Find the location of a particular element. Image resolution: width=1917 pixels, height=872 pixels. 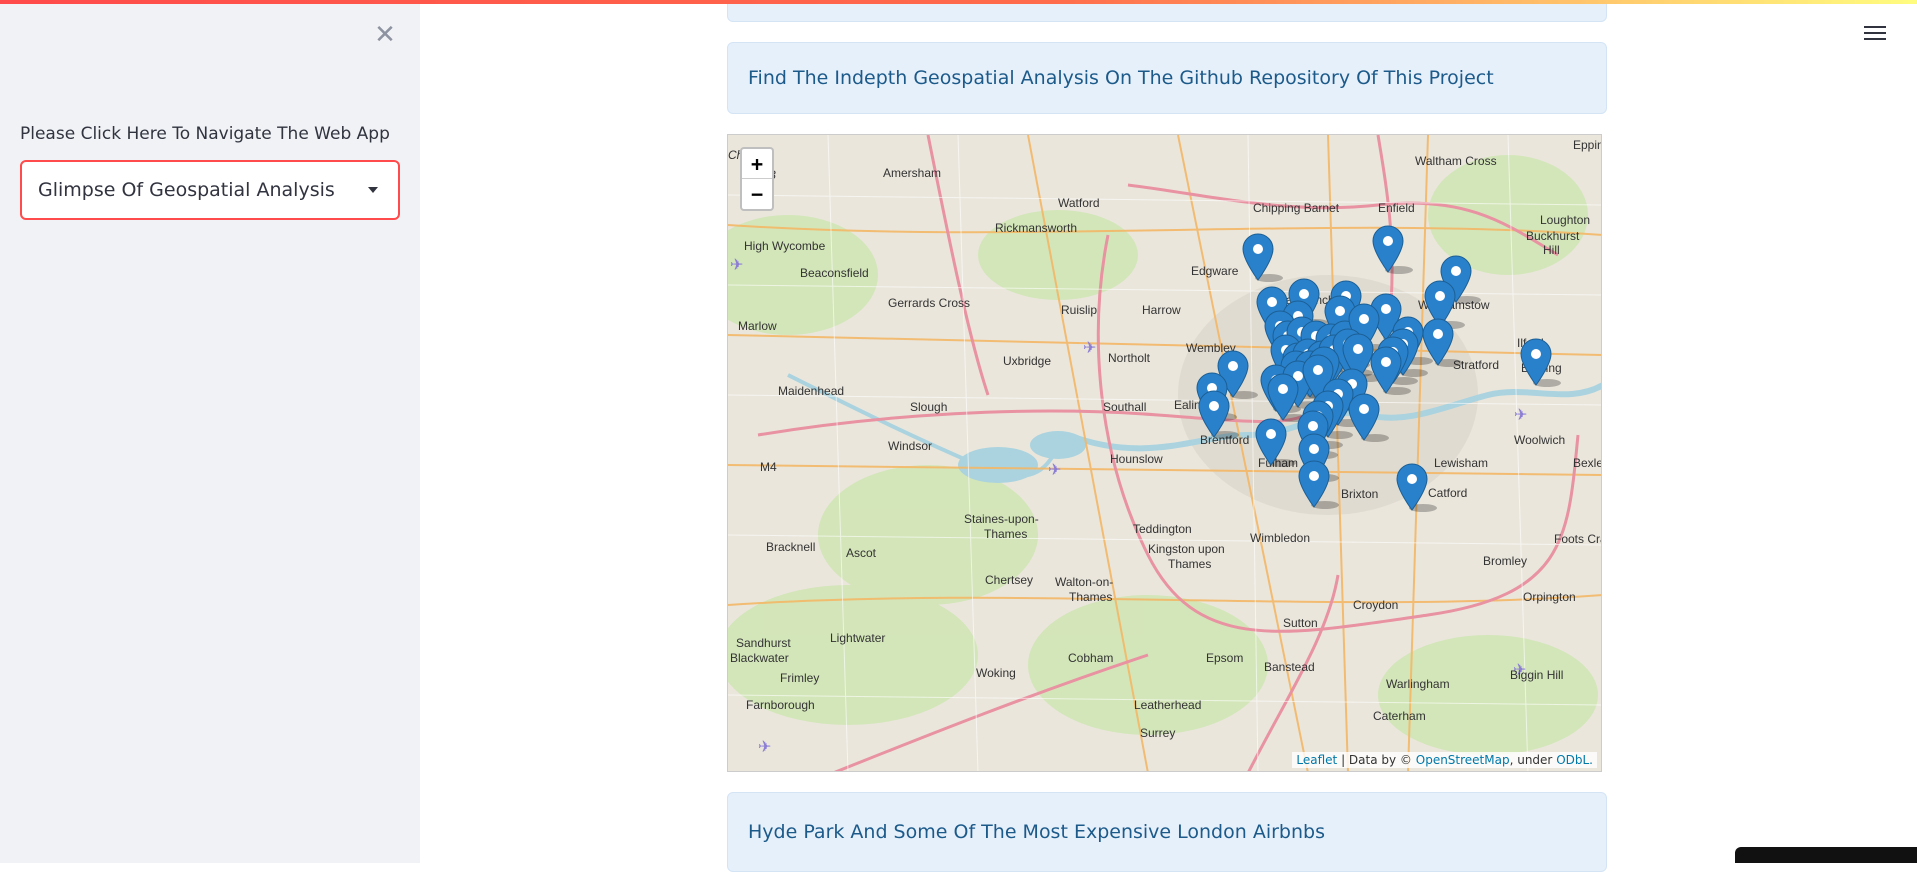

map-place-label: Edgware is located at coordinates (1215, 271).